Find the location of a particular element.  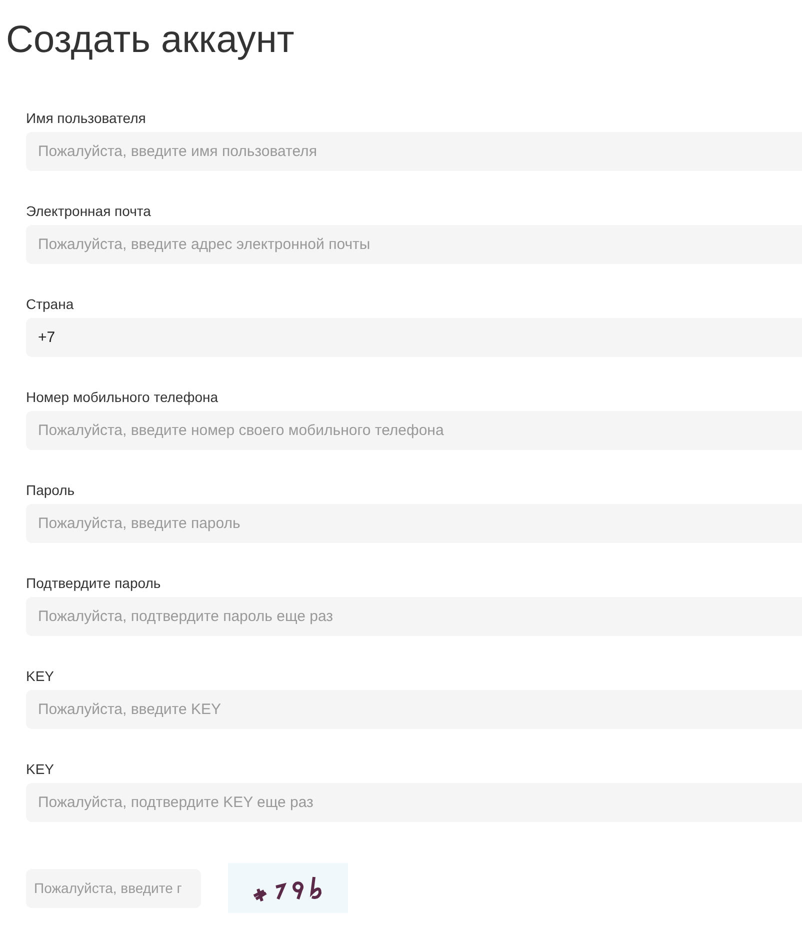

page-title: Создать аккаунт is located at coordinates (150, 40).